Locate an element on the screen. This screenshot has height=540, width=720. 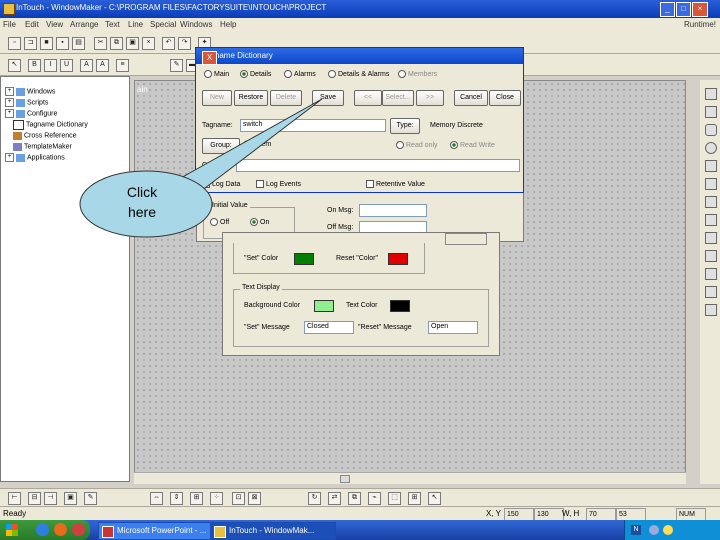
connect-icon: ⌁ is located at coordinates (374, 498).